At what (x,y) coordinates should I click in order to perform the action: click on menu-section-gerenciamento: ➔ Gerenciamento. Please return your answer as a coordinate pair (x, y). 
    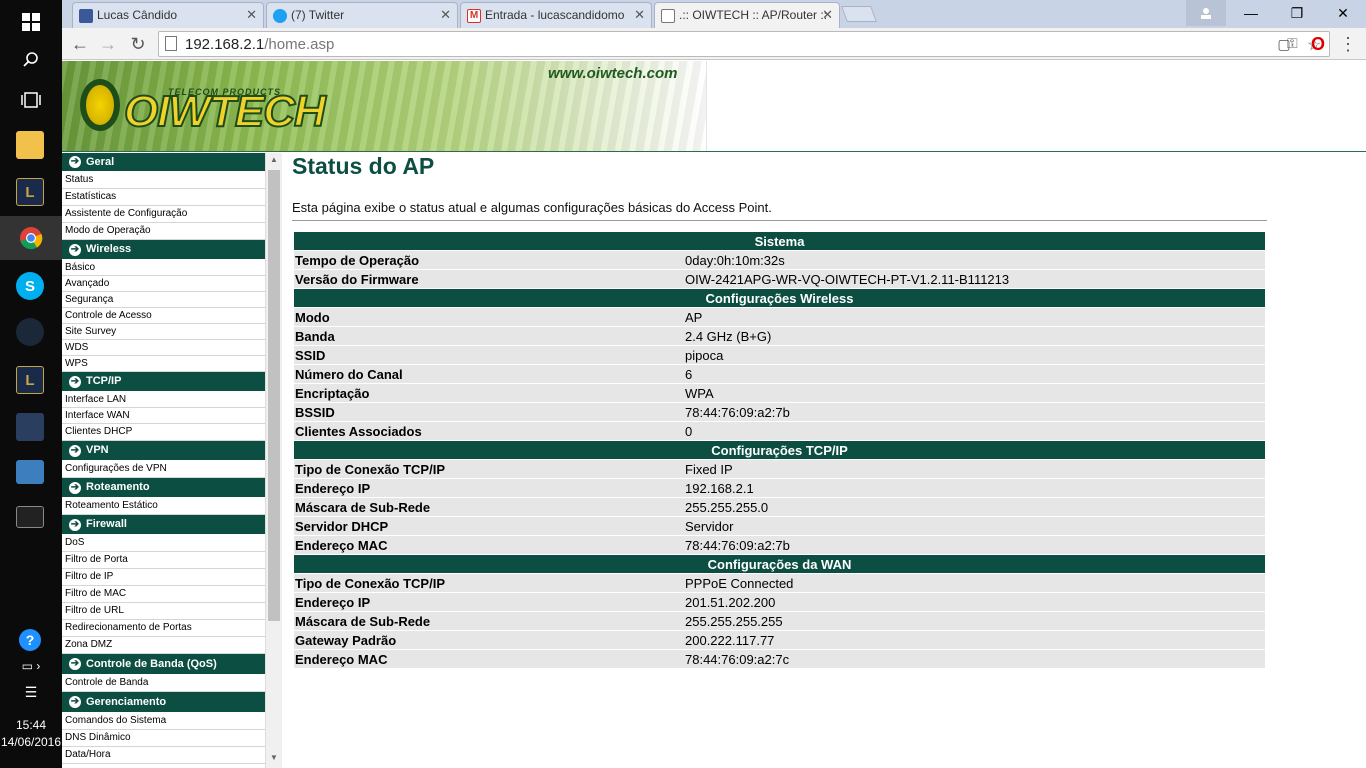
    Looking at the image, I should click on (163, 702).